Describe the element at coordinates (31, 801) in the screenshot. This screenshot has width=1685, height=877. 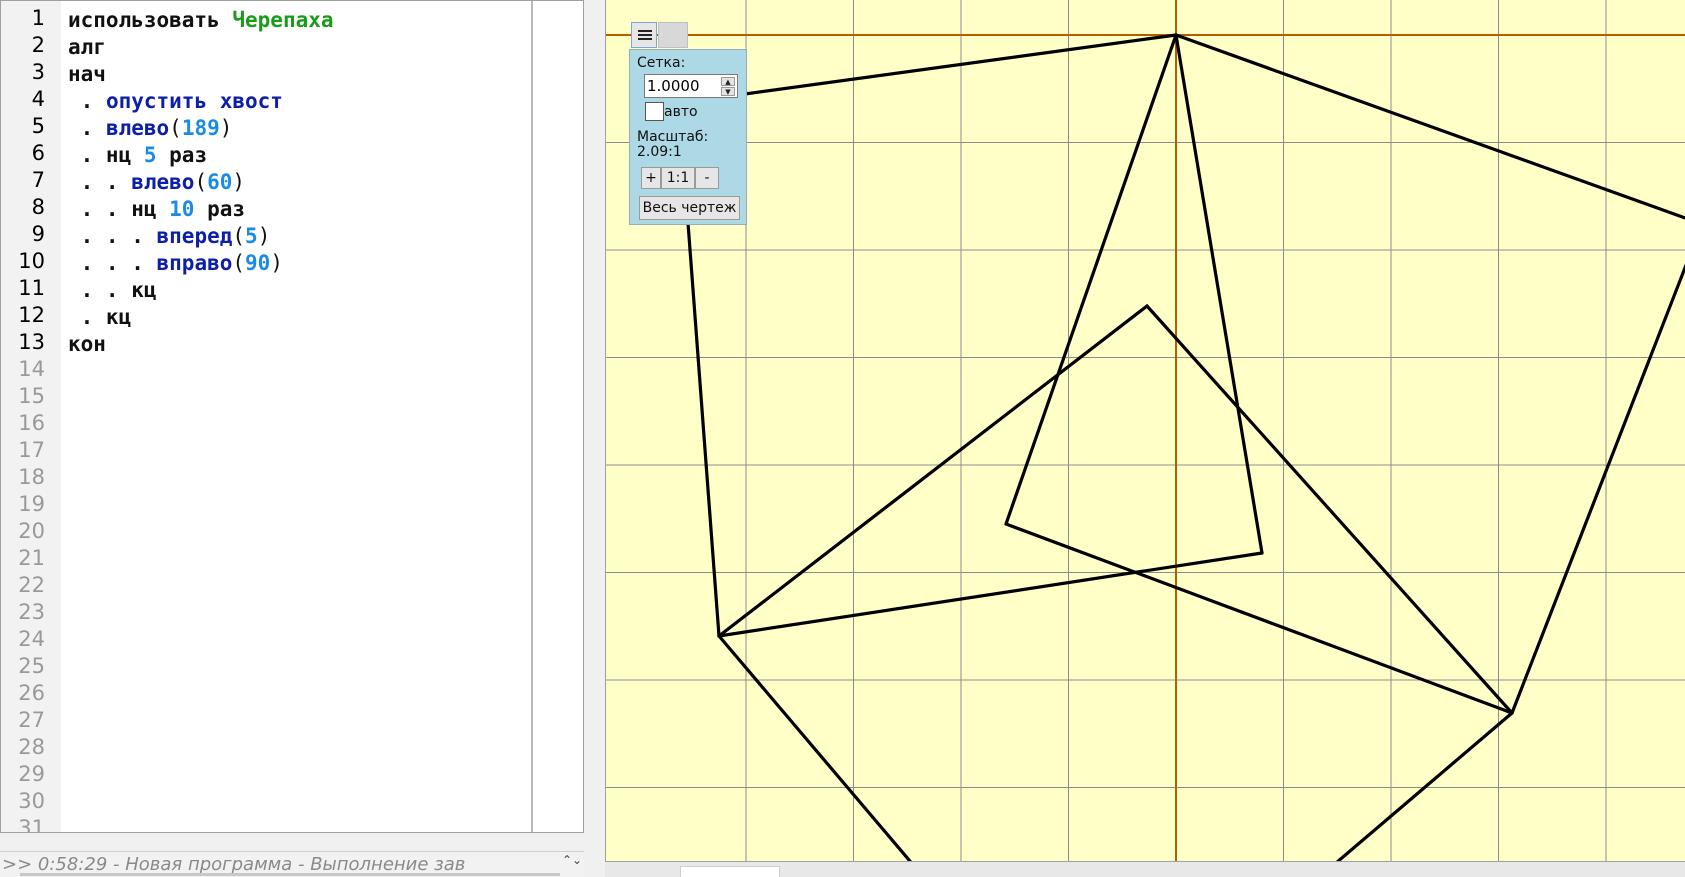
I see `line-number: 30` at that location.